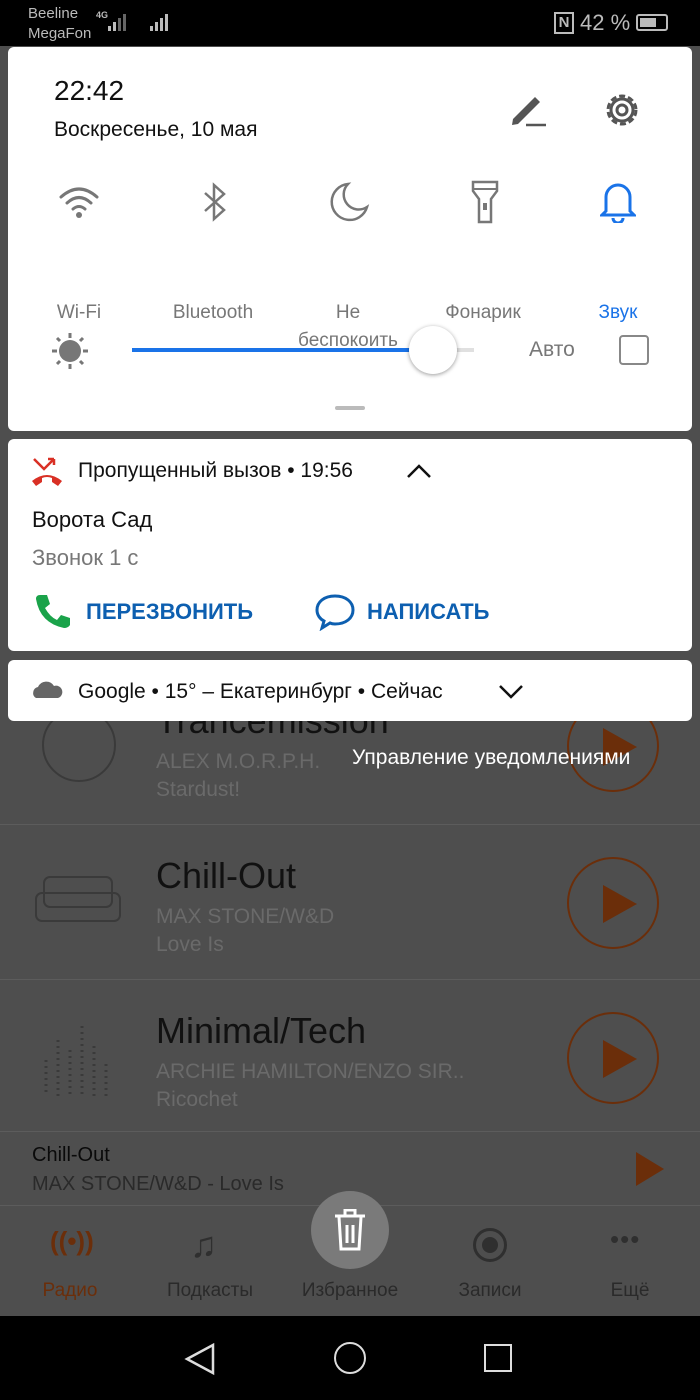 This screenshot has height=1400, width=700. What do you see at coordinates (511, 692) in the screenshot?
I see `chevron-down-icon` at bounding box center [511, 692].